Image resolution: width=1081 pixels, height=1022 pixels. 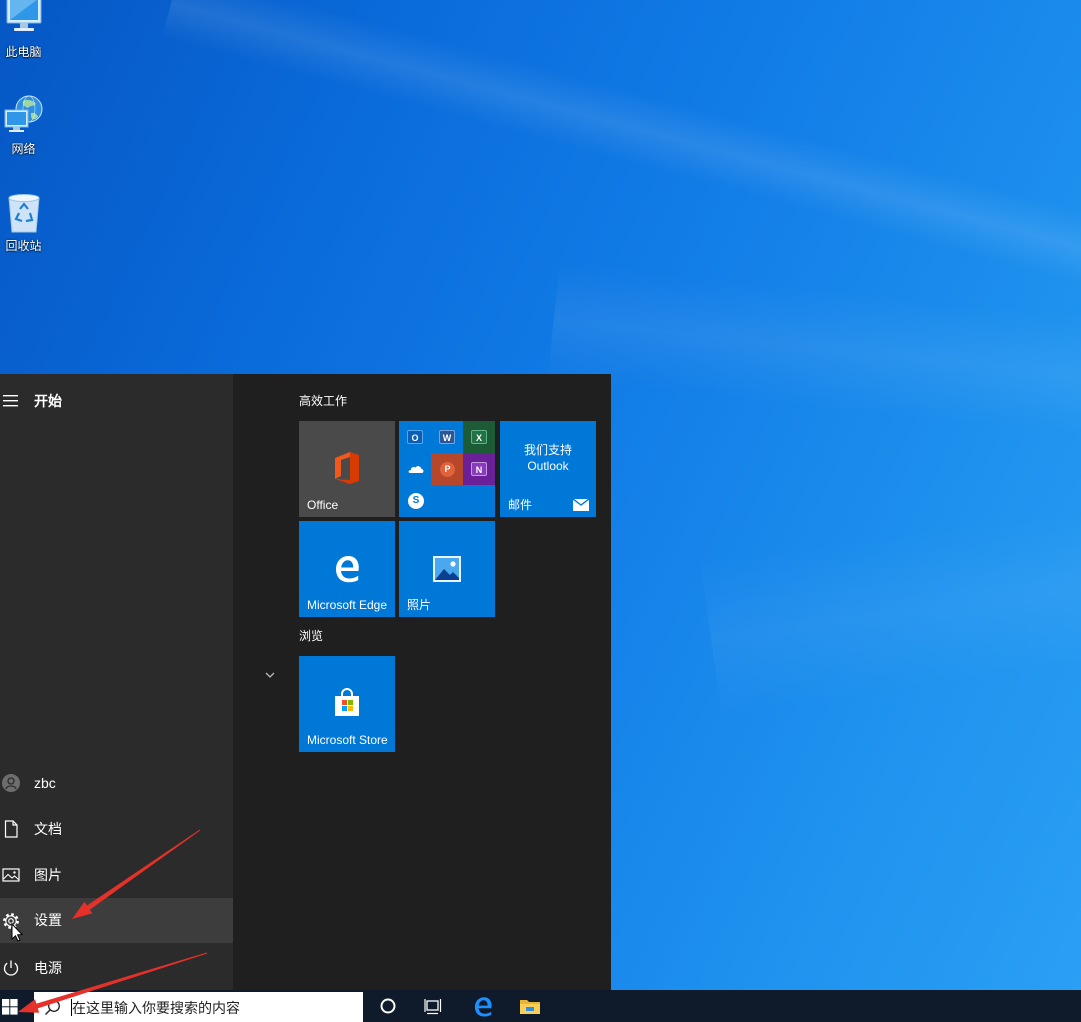 What do you see at coordinates (11, 968) in the screenshot?
I see `power-icon` at bounding box center [11, 968].